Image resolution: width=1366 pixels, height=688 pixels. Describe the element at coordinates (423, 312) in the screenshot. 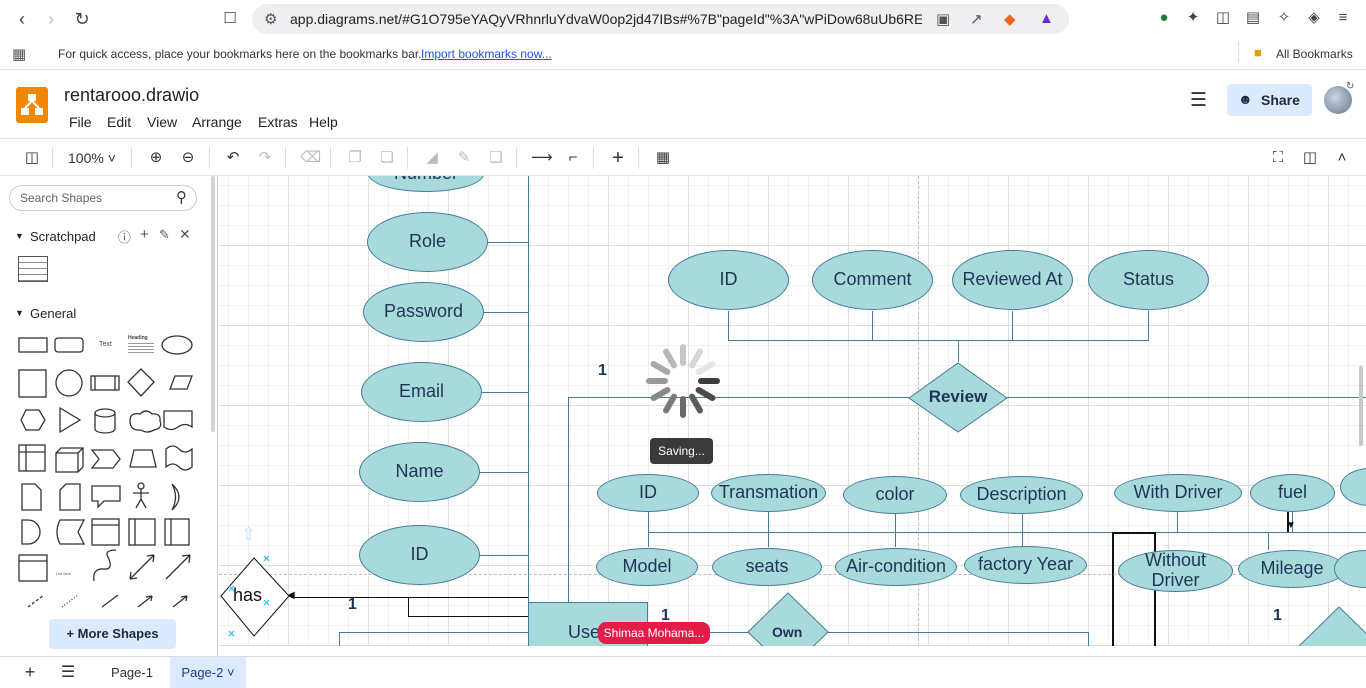

I see `attribute-password: Password` at that location.